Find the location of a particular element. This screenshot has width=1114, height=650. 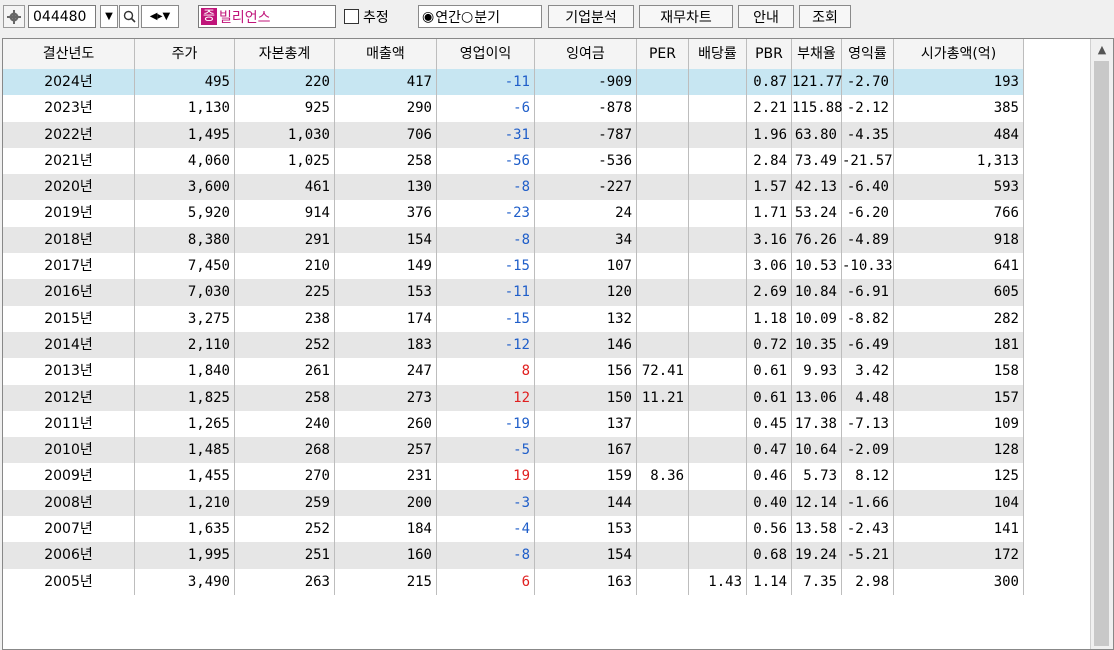

radio-quarterly-label: 분기 is located at coordinates (487, 17).